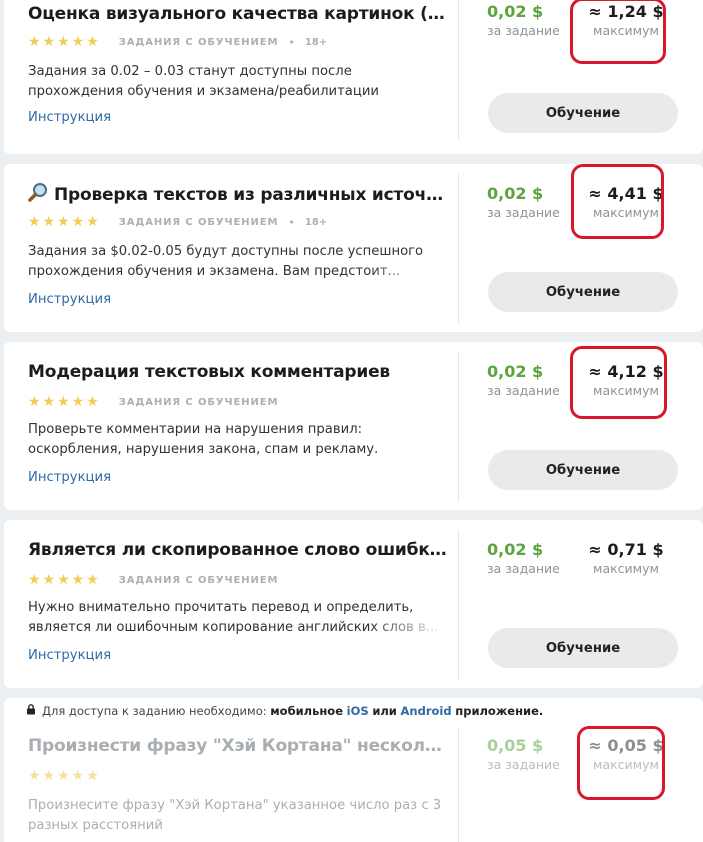  I want to click on access-note-prefix: Для доступа к заданию необходимо:, so click(154, 711).